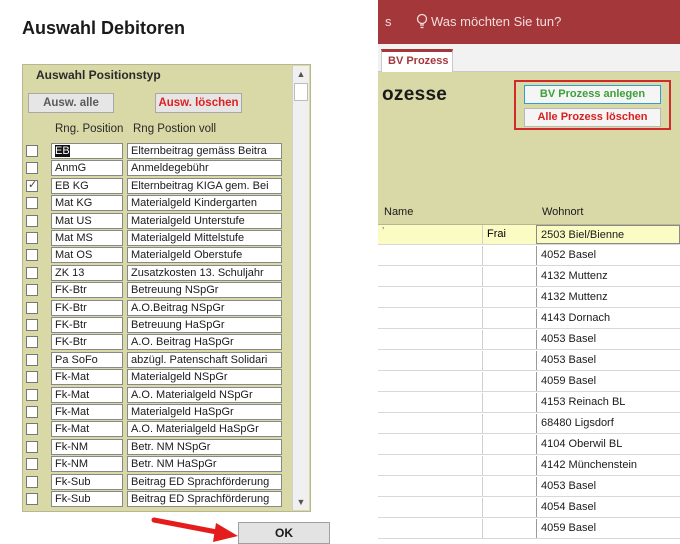 The width and height of the screenshot is (680, 544). I want to click on list-item: Fk-Mat A.O. Materialgeld NSpGr, so click(158, 395).